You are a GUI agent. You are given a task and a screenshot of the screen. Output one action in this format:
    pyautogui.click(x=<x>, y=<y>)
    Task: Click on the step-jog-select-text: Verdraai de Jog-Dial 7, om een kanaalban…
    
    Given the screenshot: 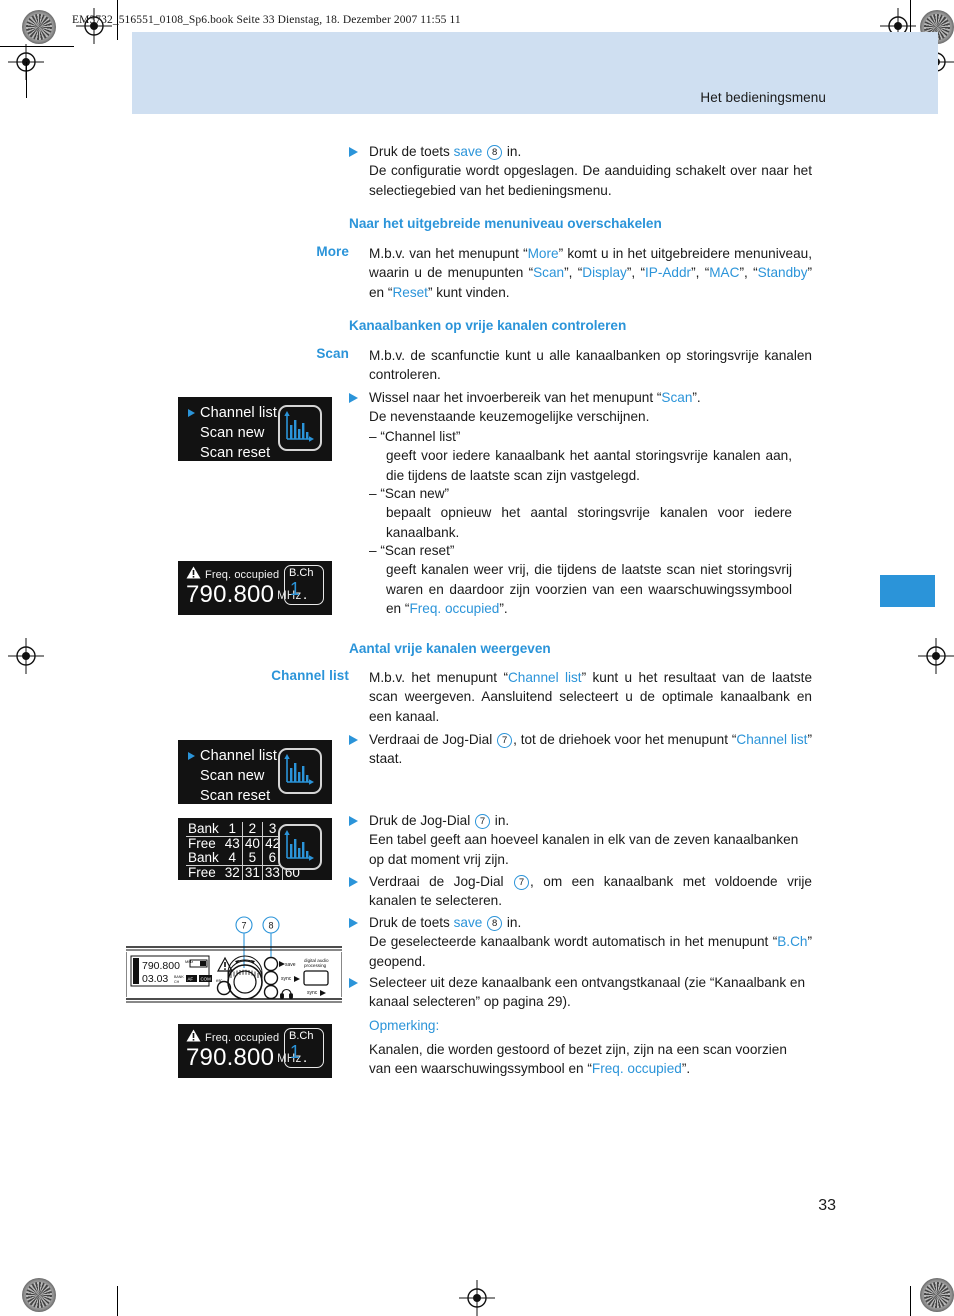 What is the action you would take?
    pyautogui.click(x=590, y=891)
    